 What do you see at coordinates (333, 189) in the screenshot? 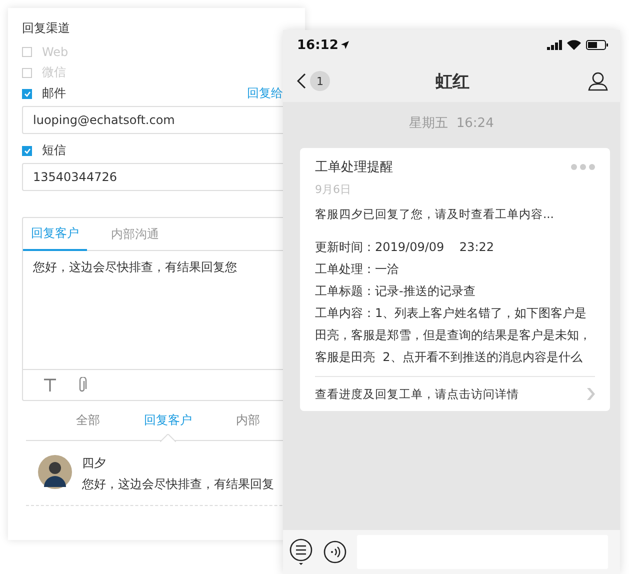
I see `card-date: 9月6日` at bounding box center [333, 189].